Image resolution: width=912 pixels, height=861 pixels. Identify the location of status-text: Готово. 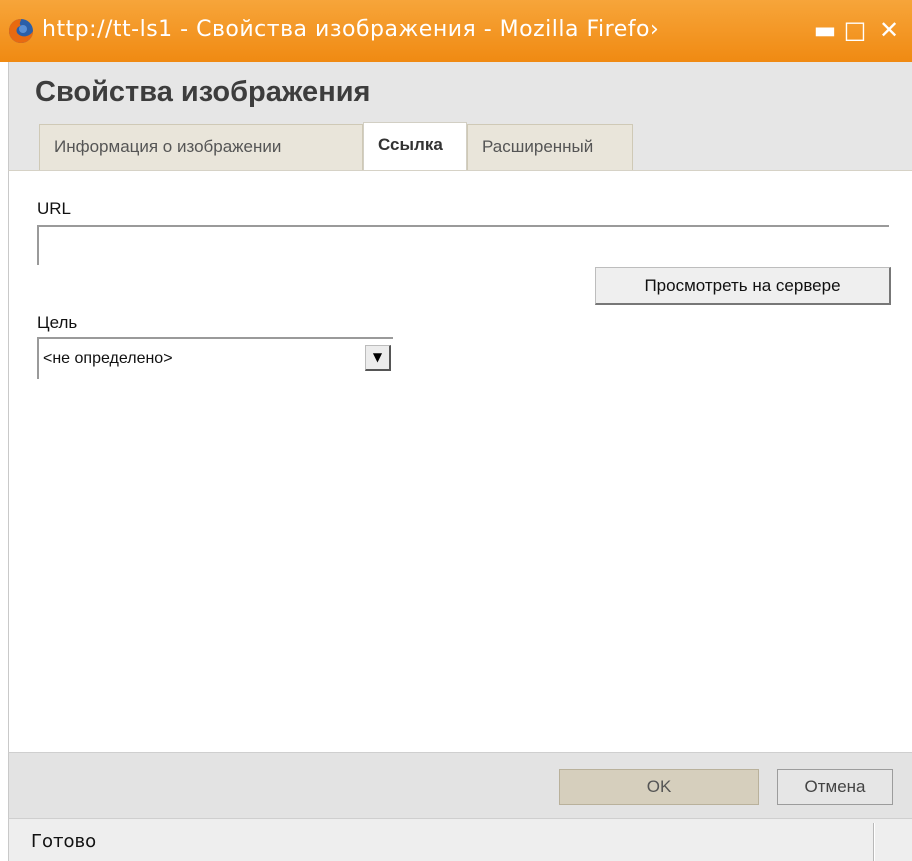
(64, 841).